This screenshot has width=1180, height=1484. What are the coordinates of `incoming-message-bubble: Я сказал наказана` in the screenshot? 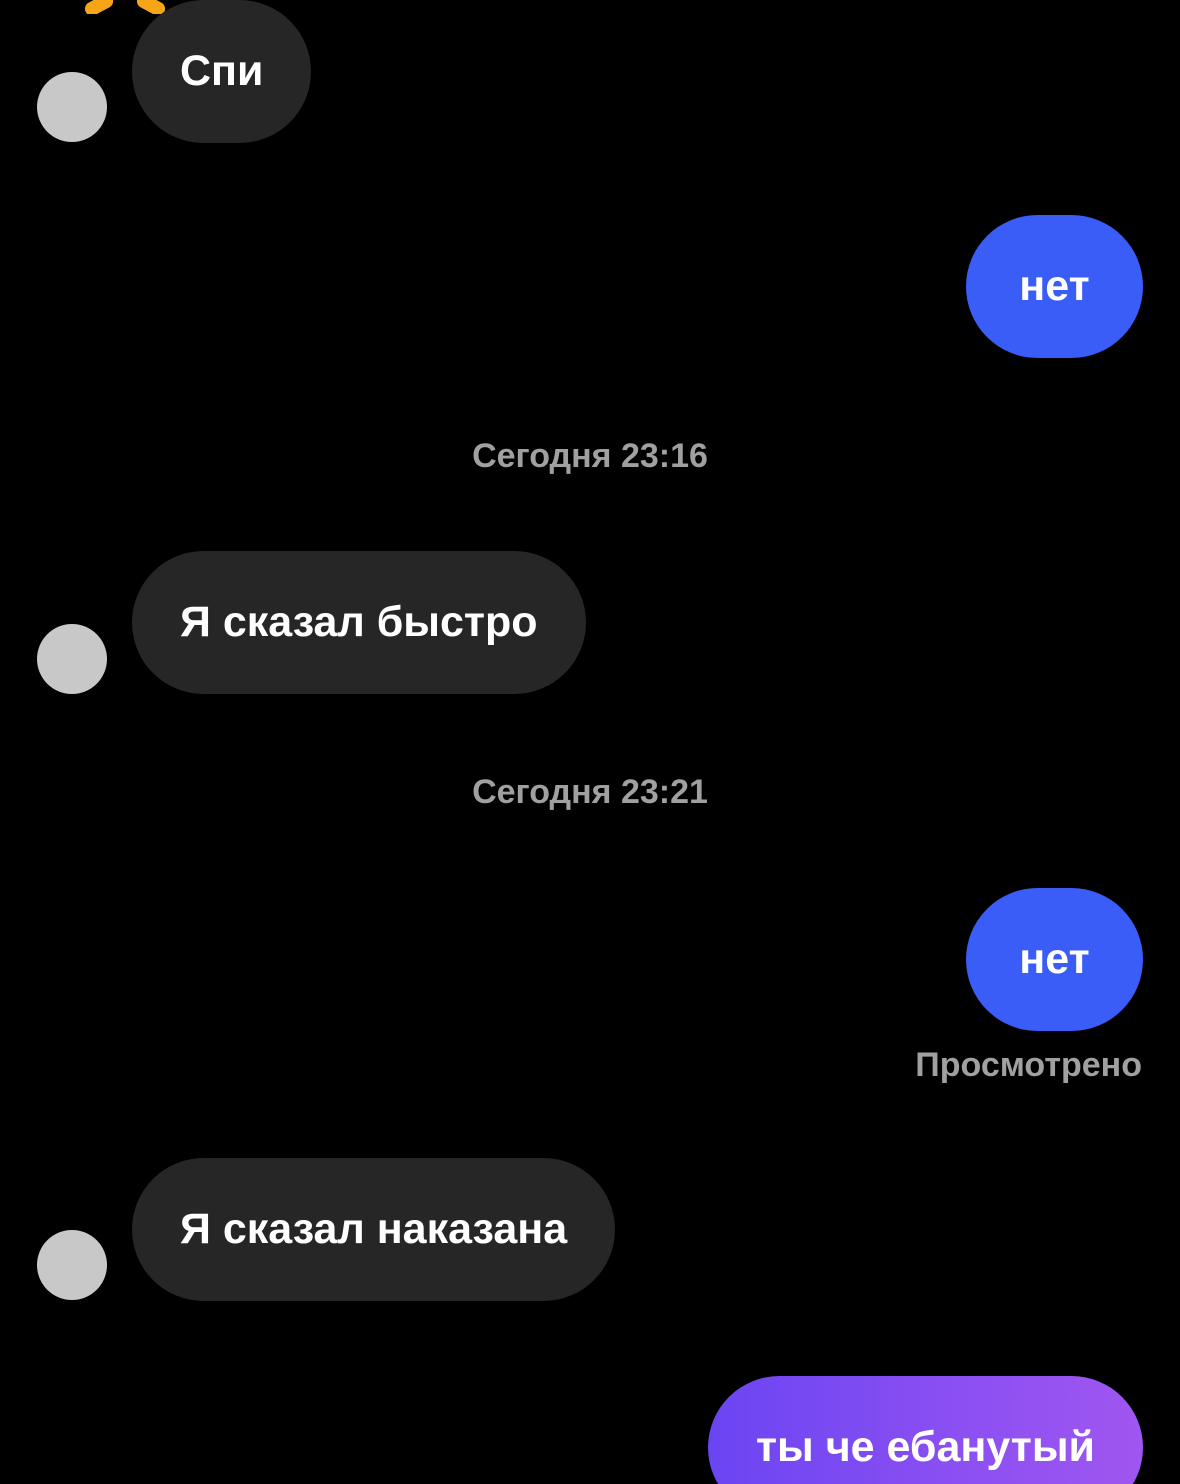 It's located at (374, 1229).